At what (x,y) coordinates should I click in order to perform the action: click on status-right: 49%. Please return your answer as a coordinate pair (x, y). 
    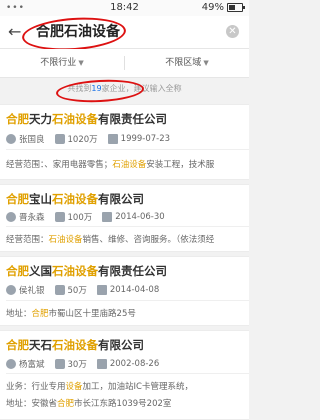
    Looking at the image, I should click on (223, 7).